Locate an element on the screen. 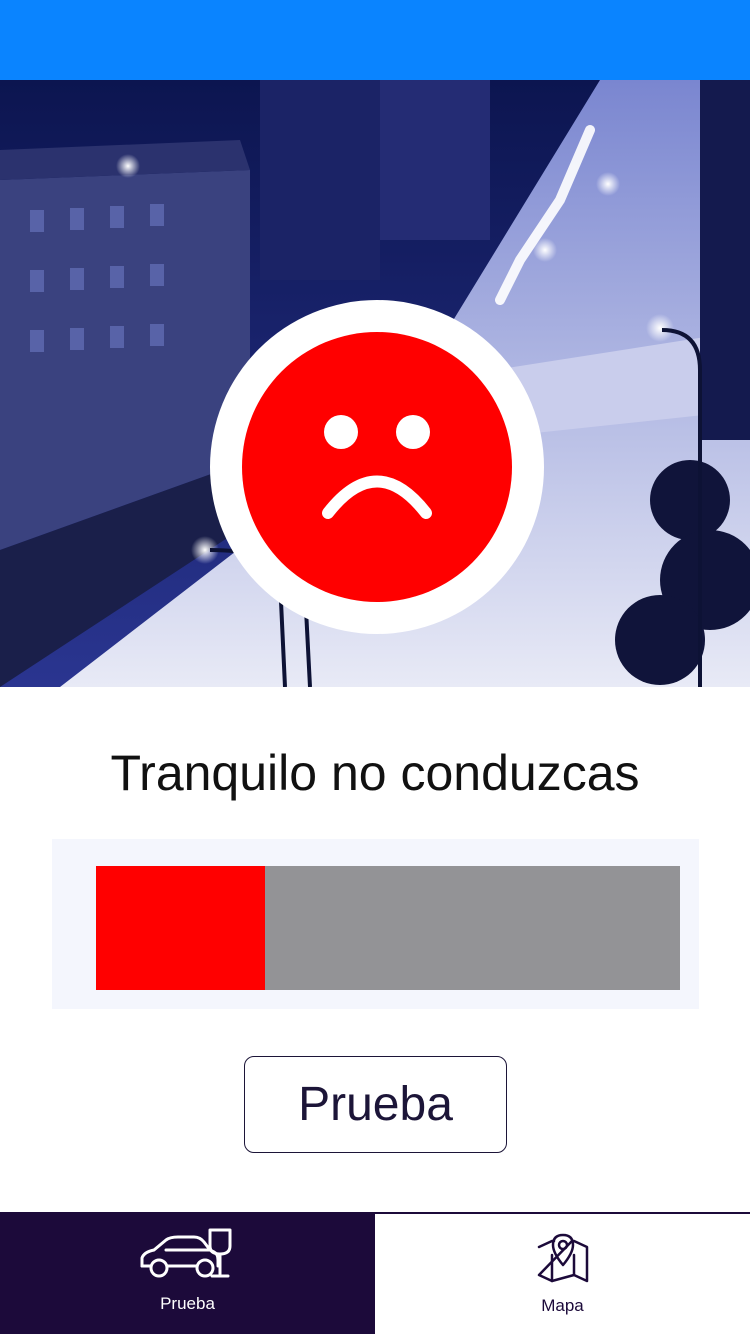  tab-bar: Prueba Mapa is located at coordinates (375, 1273).